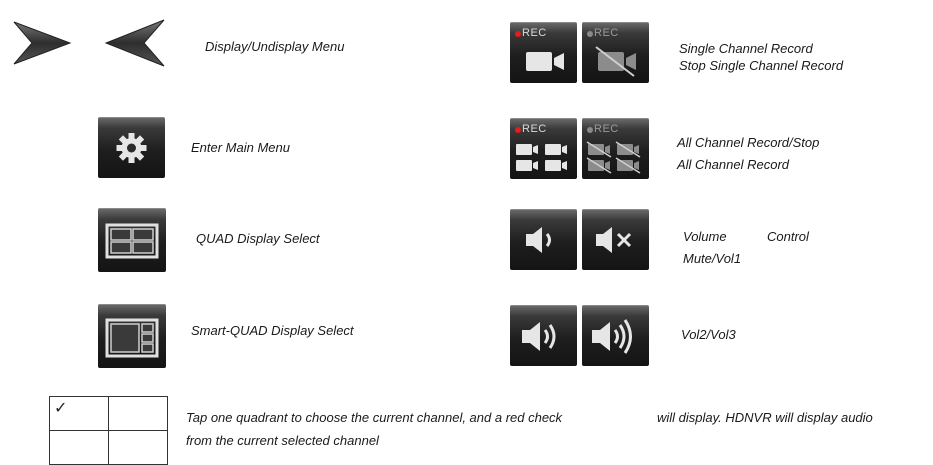 The image size is (933, 465). What do you see at coordinates (712, 258) in the screenshot?
I see `volume-label-2: Mute/Vol1` at bounding box center [712, 258].